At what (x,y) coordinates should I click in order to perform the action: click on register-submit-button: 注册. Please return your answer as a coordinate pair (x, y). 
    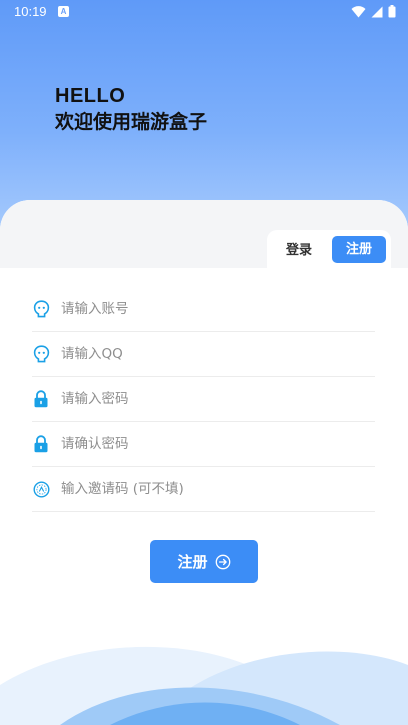
    Looking at the image, I should click on (204, 561).